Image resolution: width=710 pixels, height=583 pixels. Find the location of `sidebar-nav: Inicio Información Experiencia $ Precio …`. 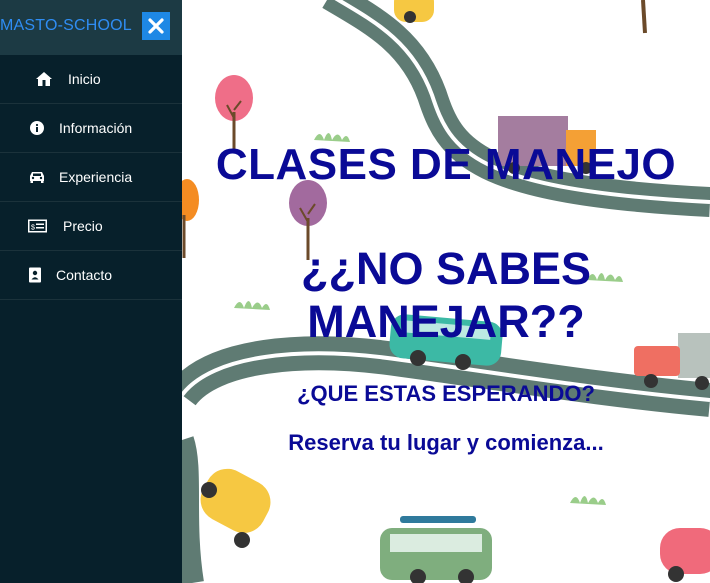

sidebar-nav: Inicio Información Experiencia $ Precio … is located at coordinates (91, 177).